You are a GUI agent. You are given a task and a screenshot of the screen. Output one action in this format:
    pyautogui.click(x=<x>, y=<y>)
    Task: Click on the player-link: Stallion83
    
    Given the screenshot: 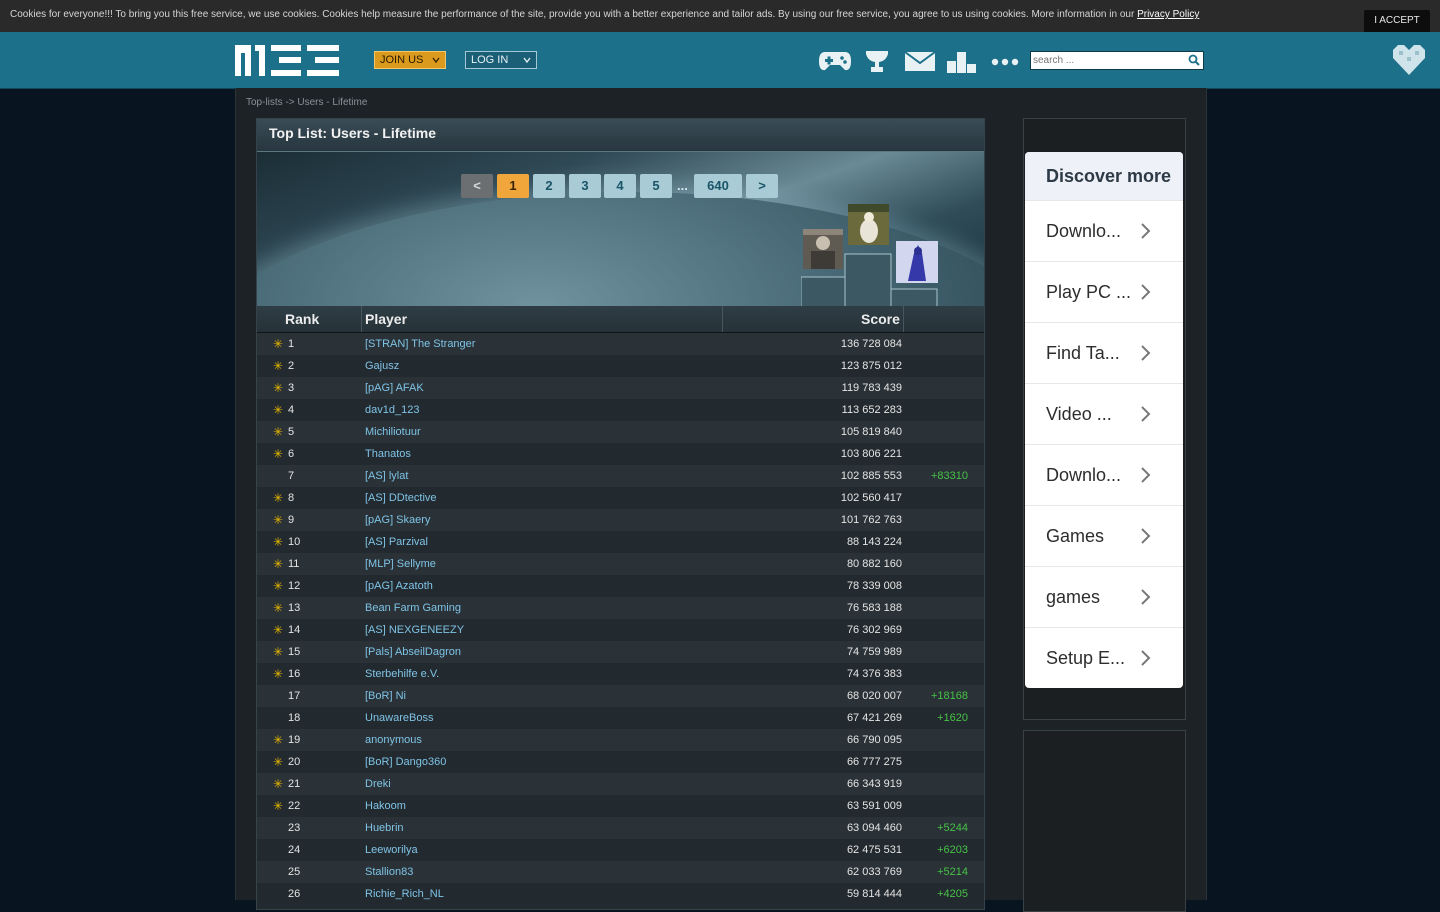 What is the action you would take?
    pyautogui.click(x=389, y=872)
    